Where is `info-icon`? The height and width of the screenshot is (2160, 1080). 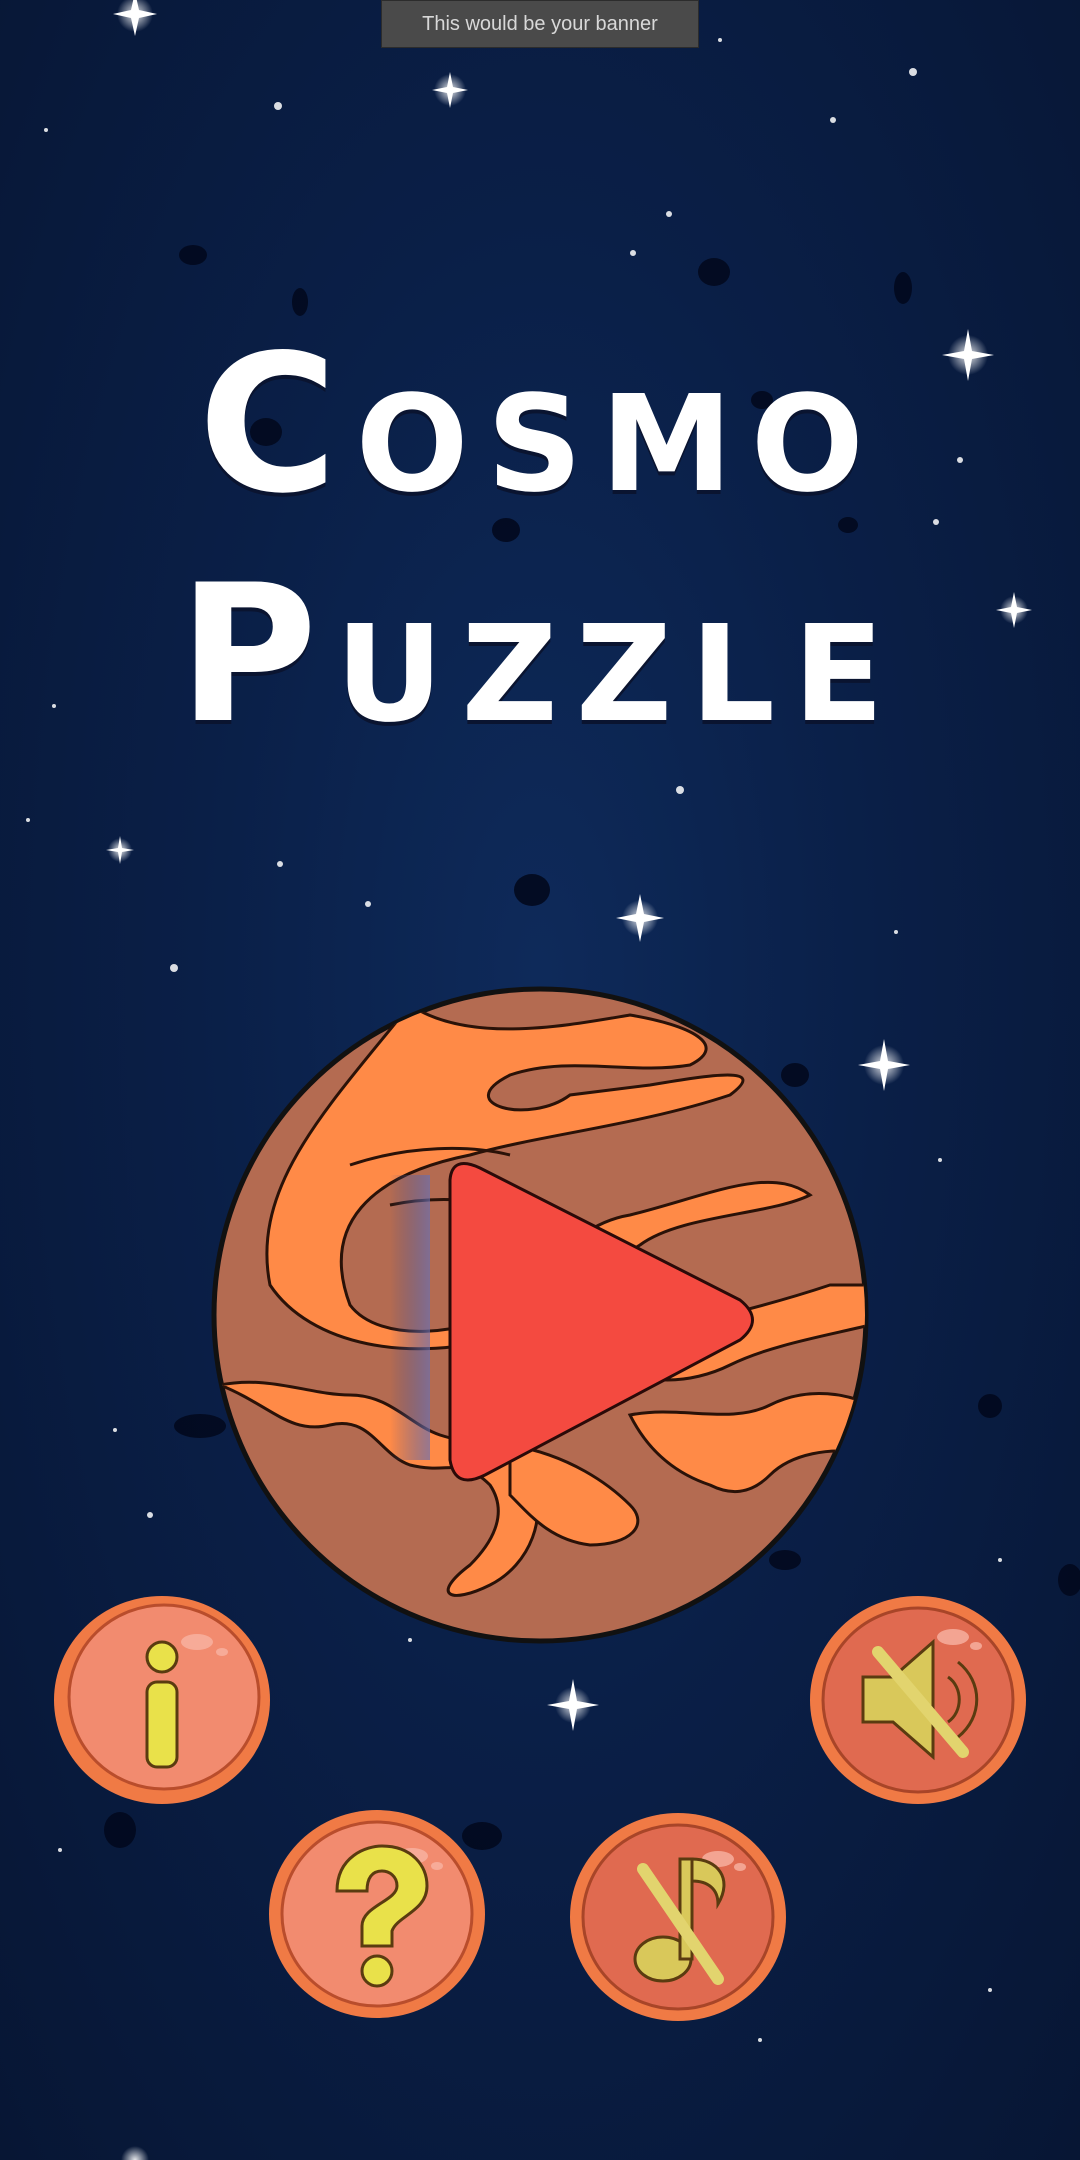
info-icon is located at coordinates (162, 1704).